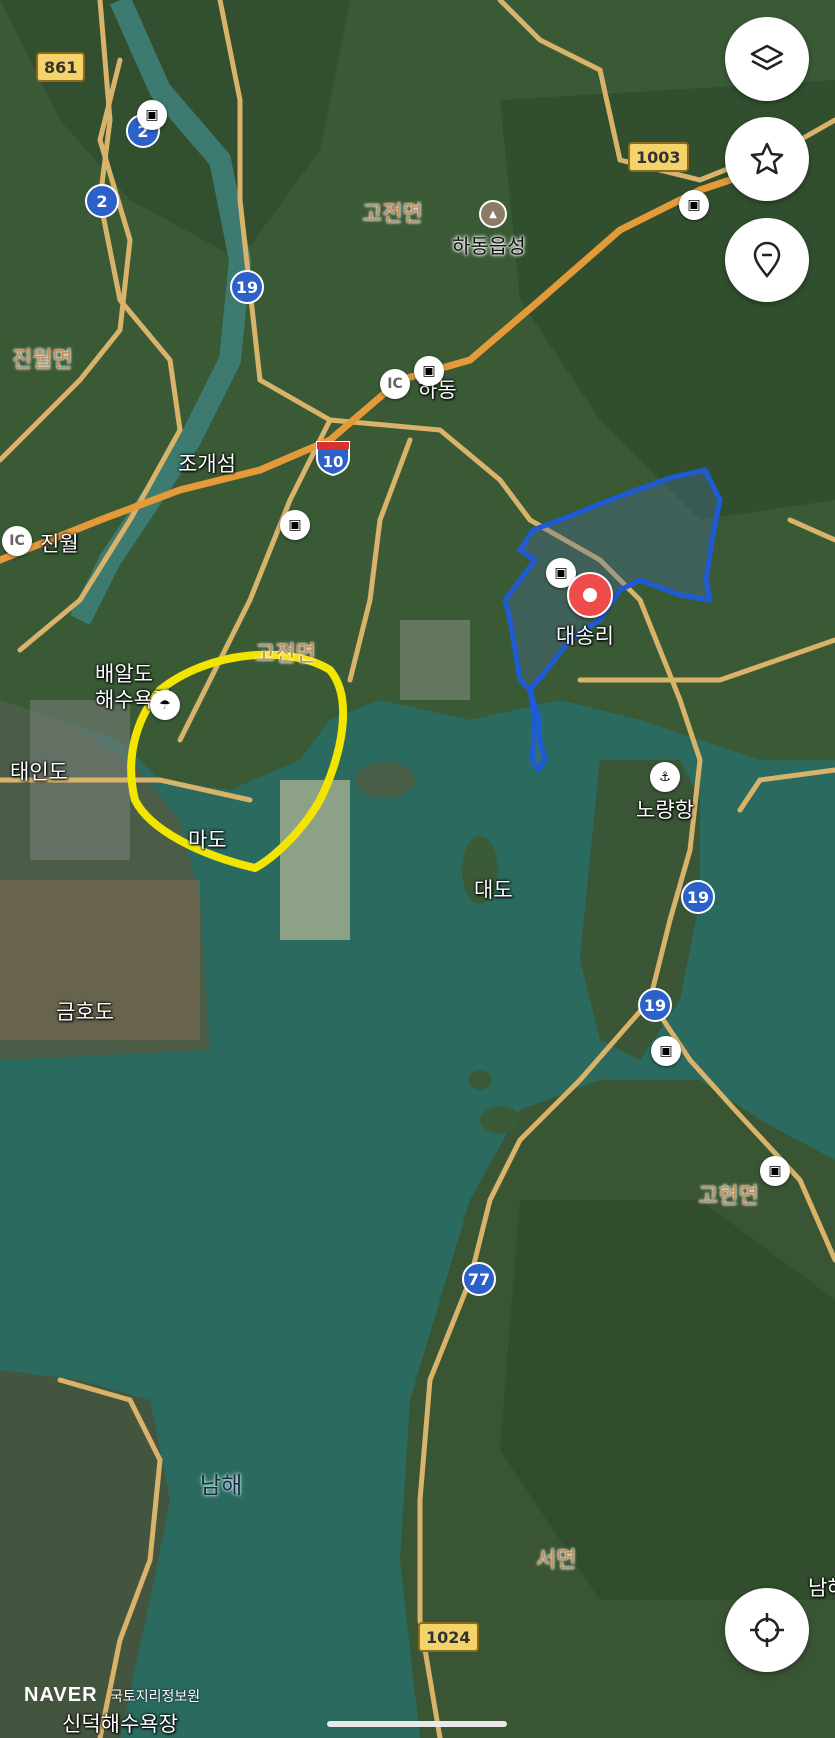 The width and height of the screenshot is (835, 1738). Describe the element at coordinates (59, 543) in the screenshot. I see `poi-jinwol: 진월` at that location.